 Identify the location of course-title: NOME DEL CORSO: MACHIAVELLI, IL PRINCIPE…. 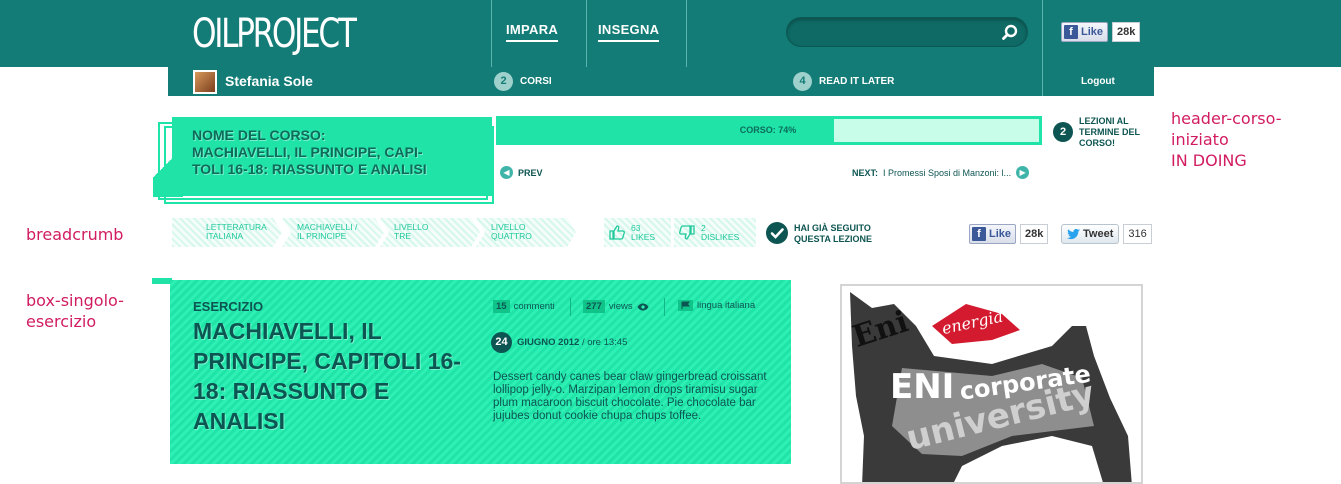
(309, 152).